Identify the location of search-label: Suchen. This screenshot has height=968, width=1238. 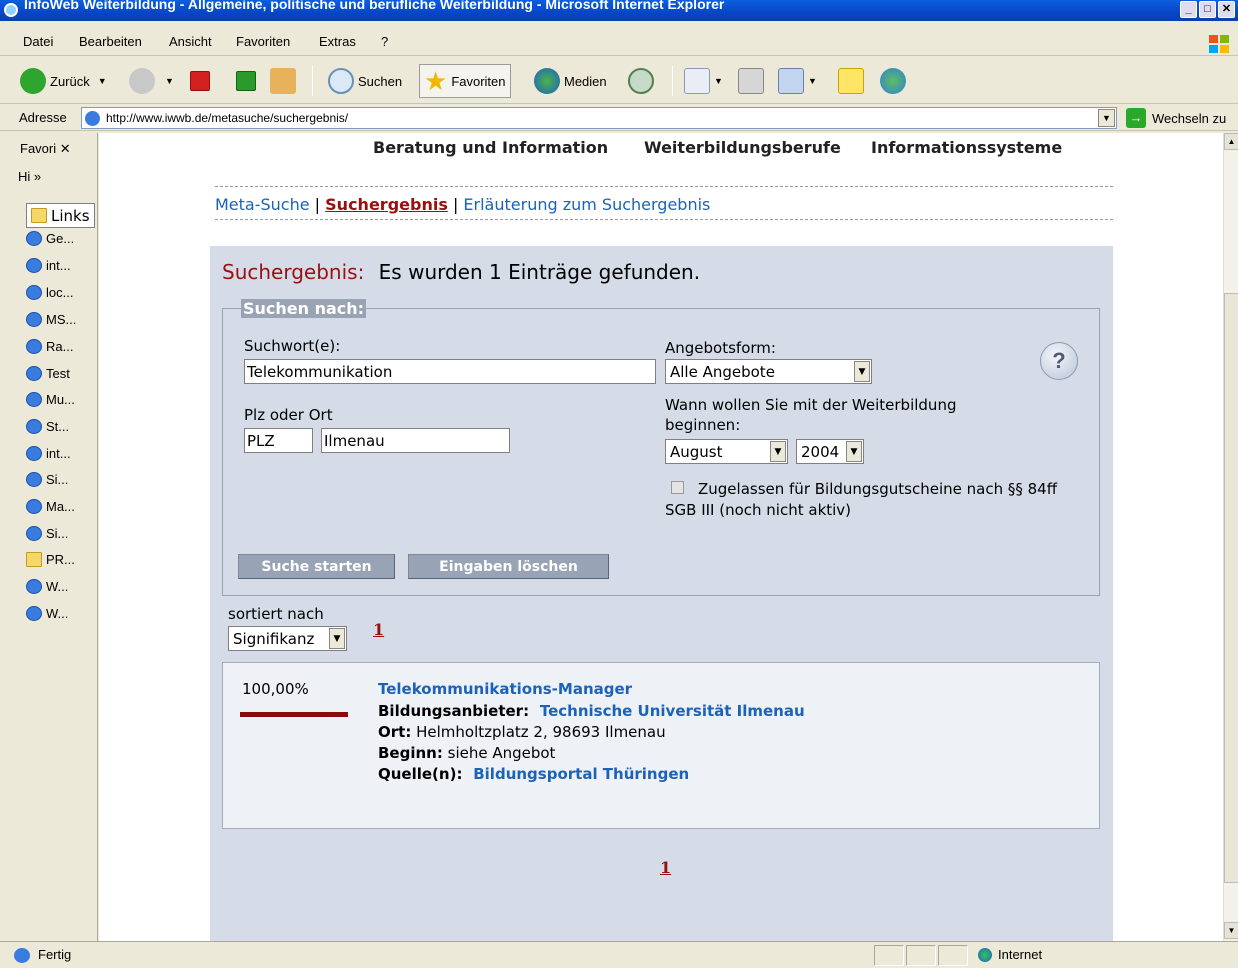
(380, 81).